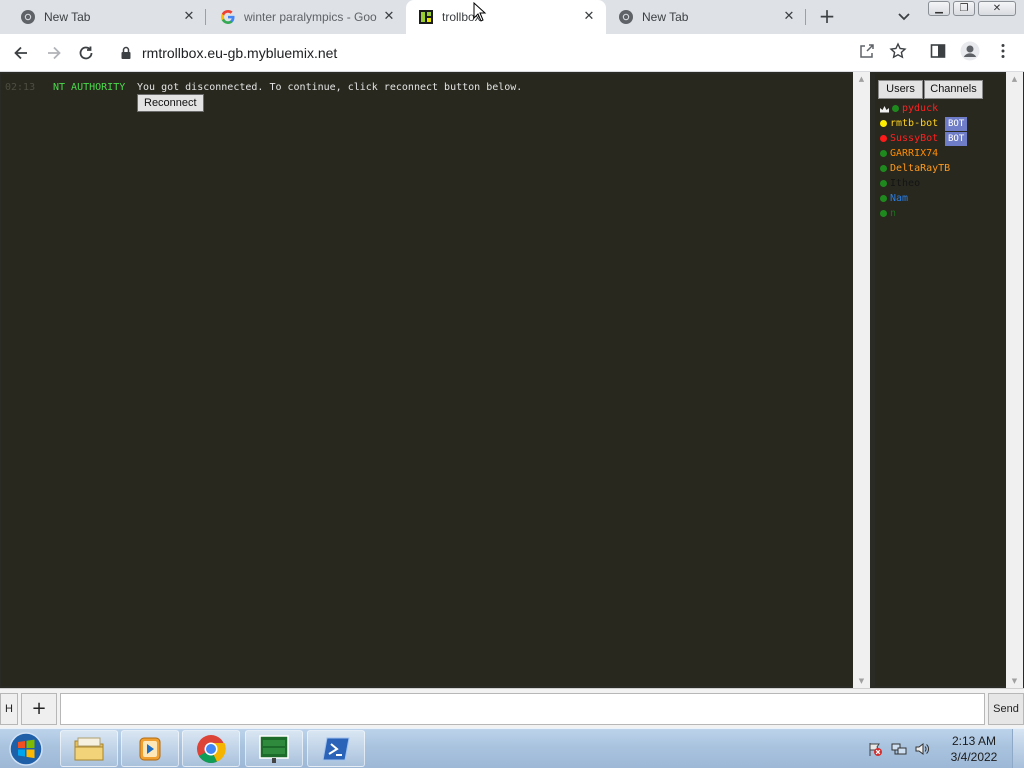 The height and width of the screenshot is (768, 1024). I want to click on forward-arrow-icon, so click(54, 53).